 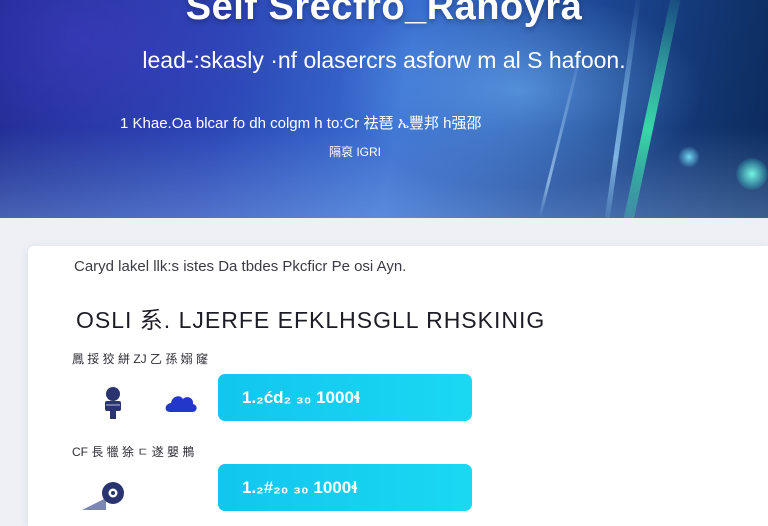 I want to click on row-2-label: CF 長 犣 狳 ㄷ 遂 嬰 鵧, so click(x=133, y=452).